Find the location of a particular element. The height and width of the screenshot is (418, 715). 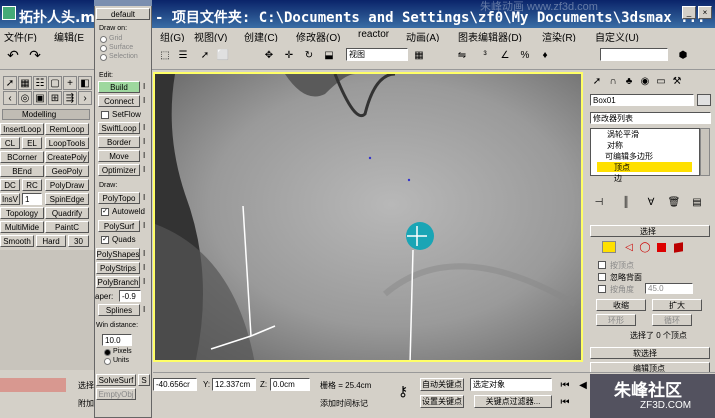

looptools-button: LoopTools is located at coordinates (67, 143).